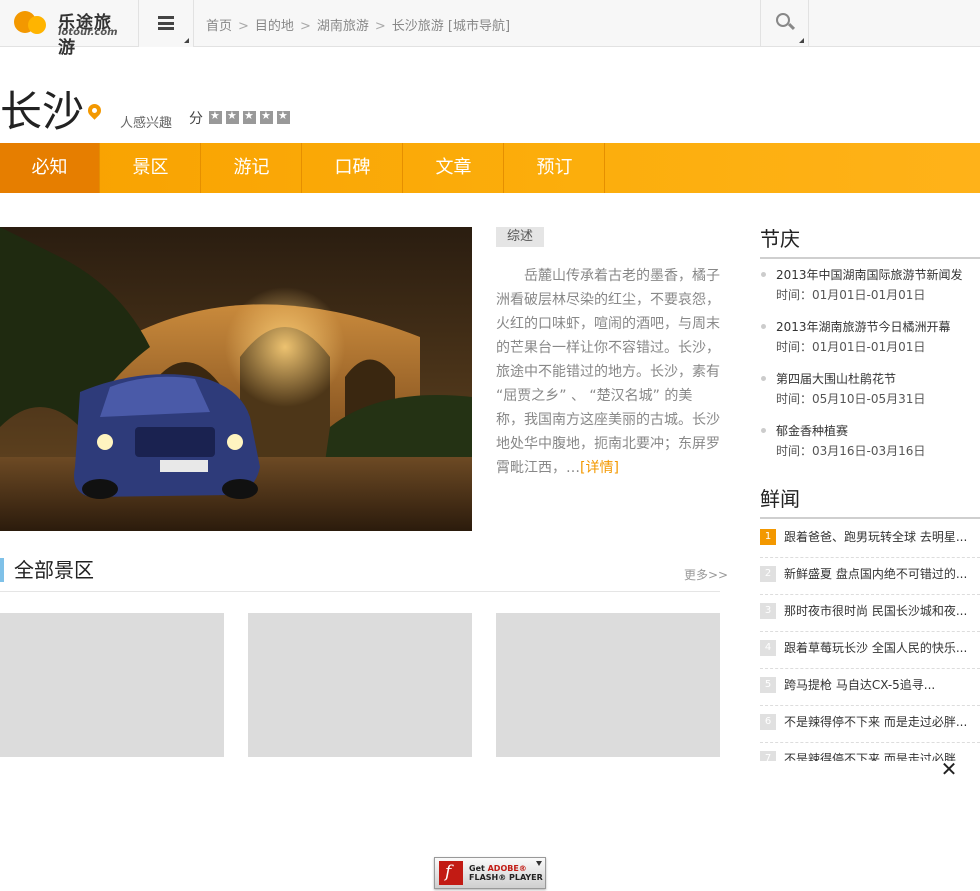  What do you see at coordinates (784, 23) in the screenshot?
I see `search-button` at bounding box center [784, 23].